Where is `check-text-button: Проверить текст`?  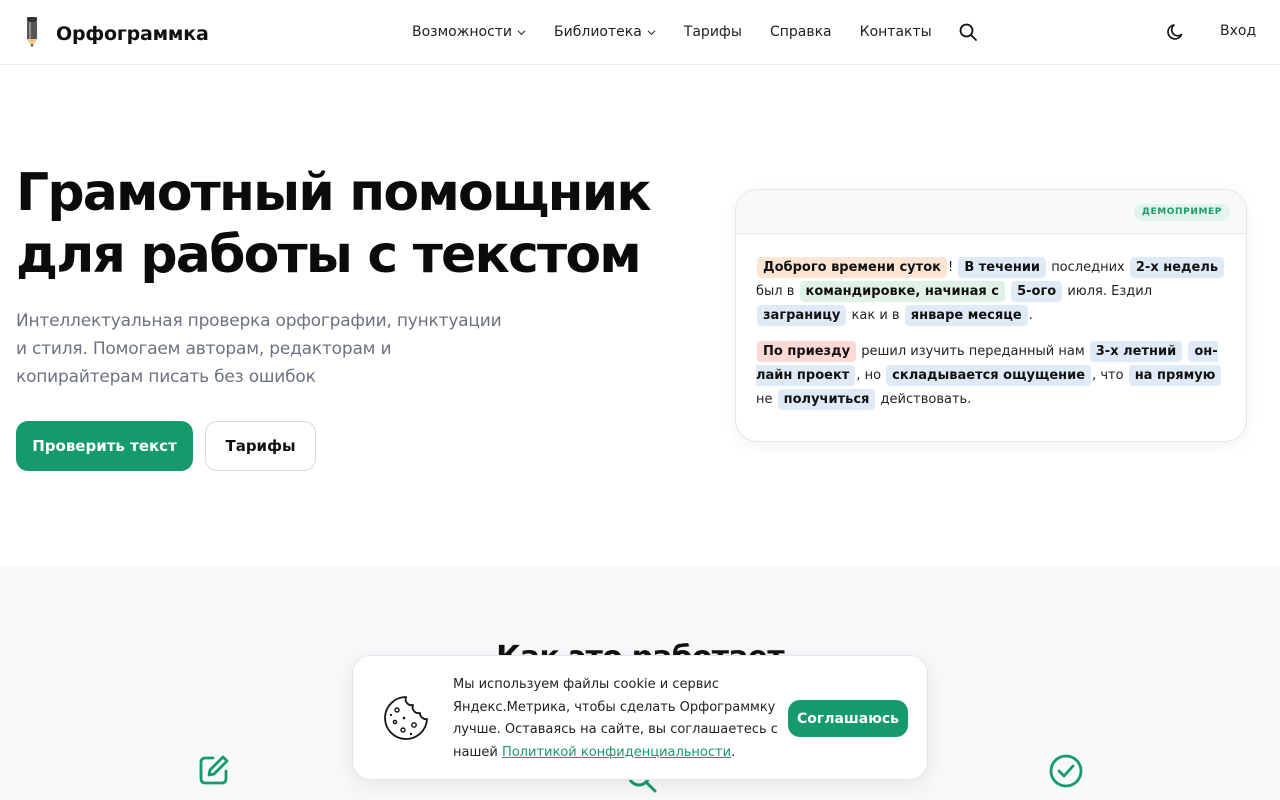 check-text-button: Проверить текст is located at coordinates (104, 446).